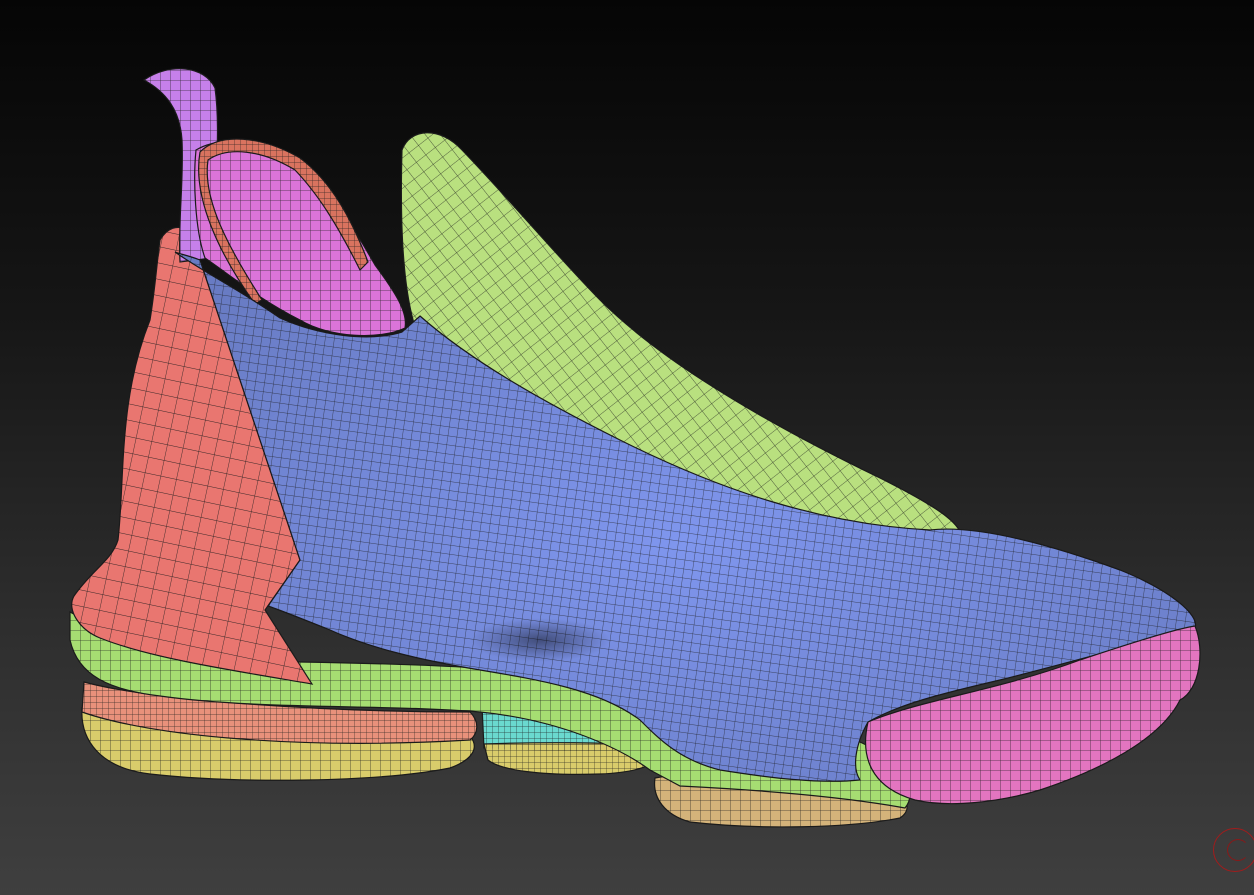 The width and height of the screenshot is (1254, 895). What do you see at coordinates (540, 640) in the screenshot?
I see `crease-shadow` at bounding box center [540, 640].